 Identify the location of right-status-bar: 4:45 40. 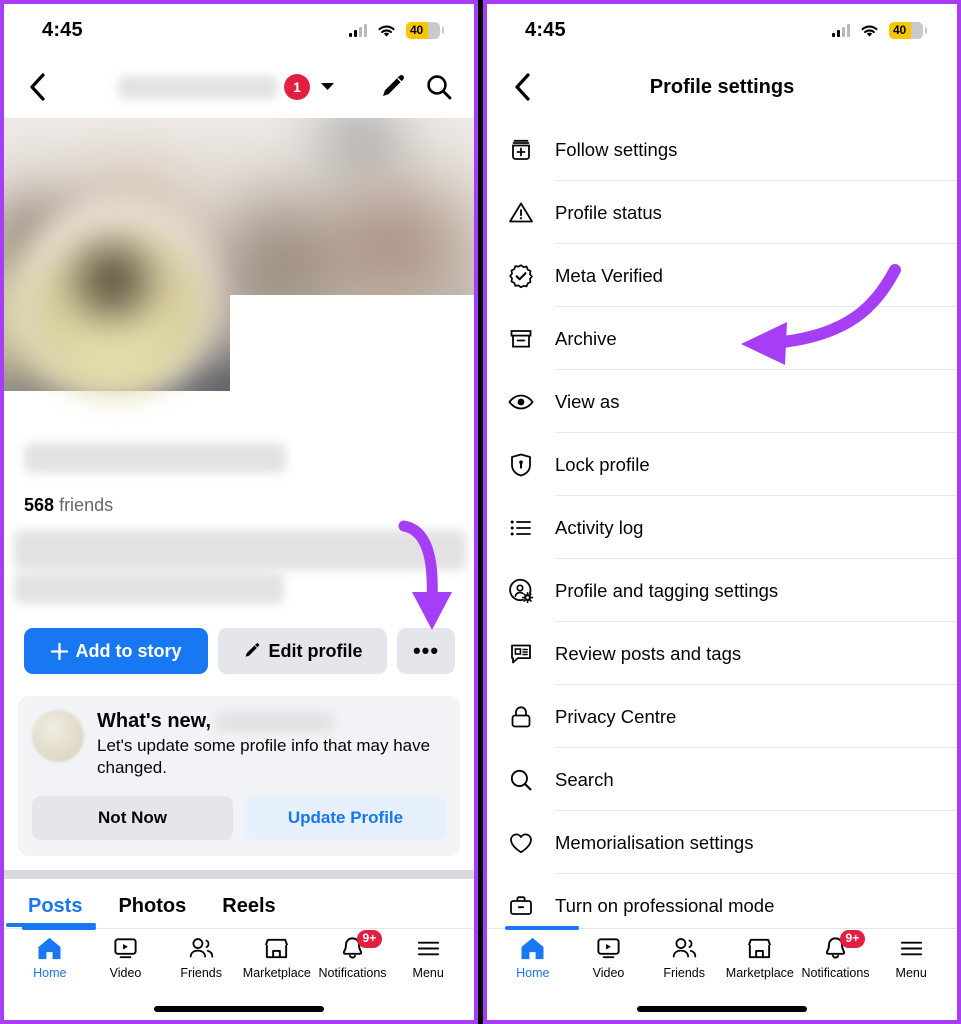
(722, 30).